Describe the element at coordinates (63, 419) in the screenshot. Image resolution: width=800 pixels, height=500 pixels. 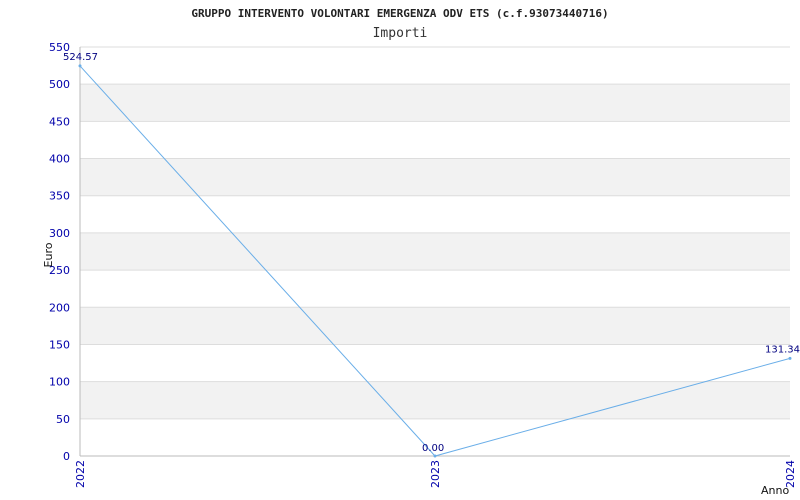
I see `y-tick-label: 50` at that location.